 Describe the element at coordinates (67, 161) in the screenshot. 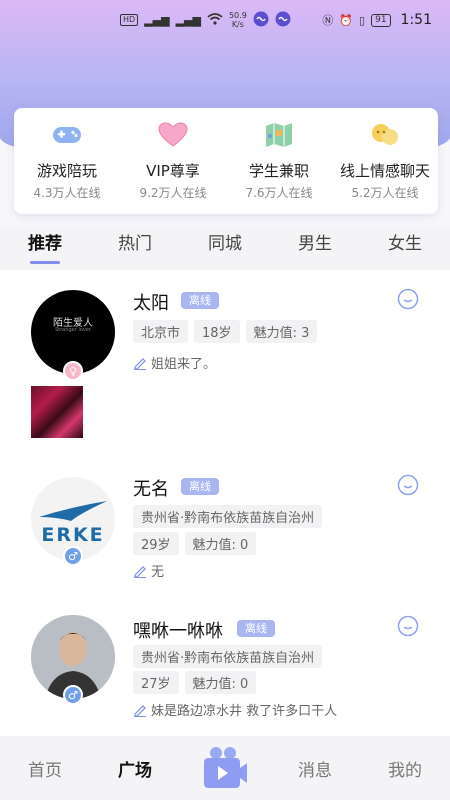

I see `feature-game-companion: 游戏陪玩 4.3万人在线` at that location.